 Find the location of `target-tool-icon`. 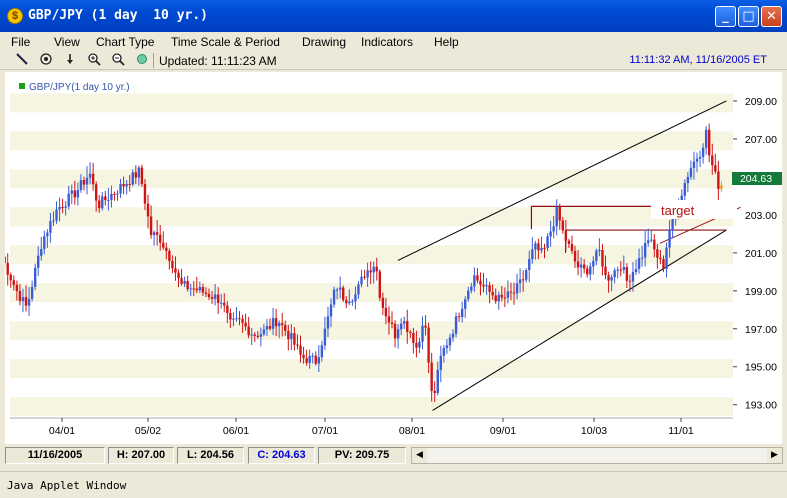

target-tool-icon is located at coordinates (46, 60).